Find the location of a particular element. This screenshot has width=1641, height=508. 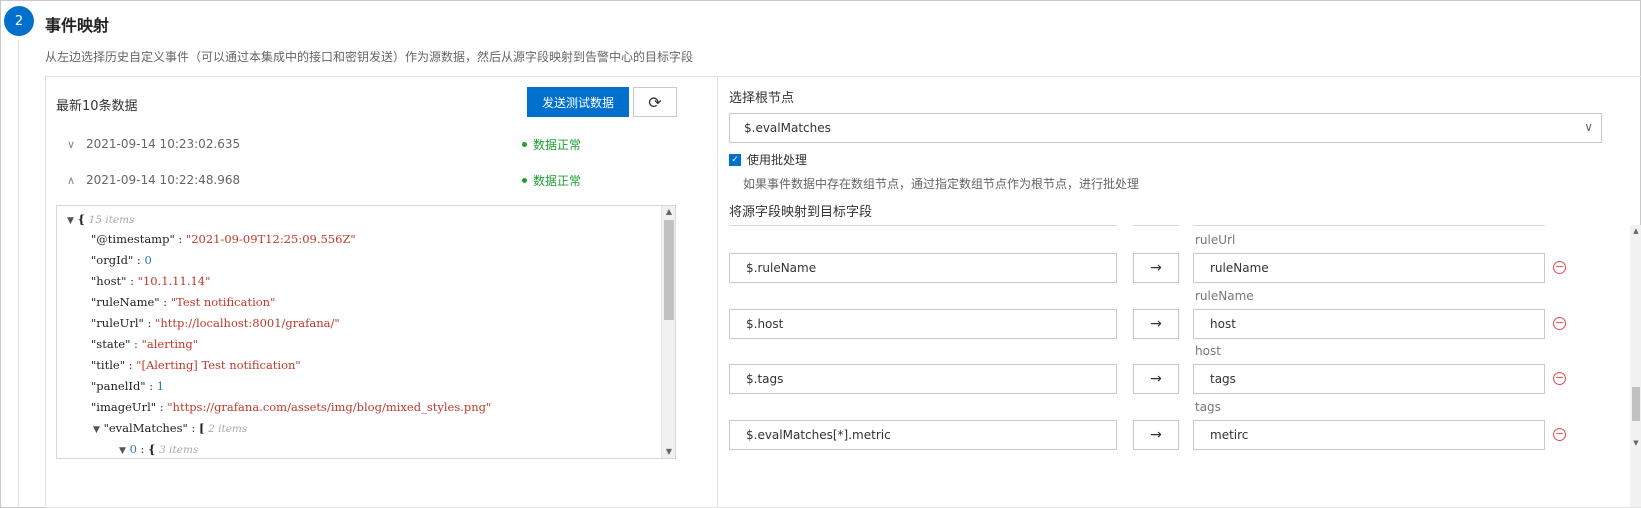

mapping-title: 将源字段映射到目标字段 is located at coordinates (801, 212).